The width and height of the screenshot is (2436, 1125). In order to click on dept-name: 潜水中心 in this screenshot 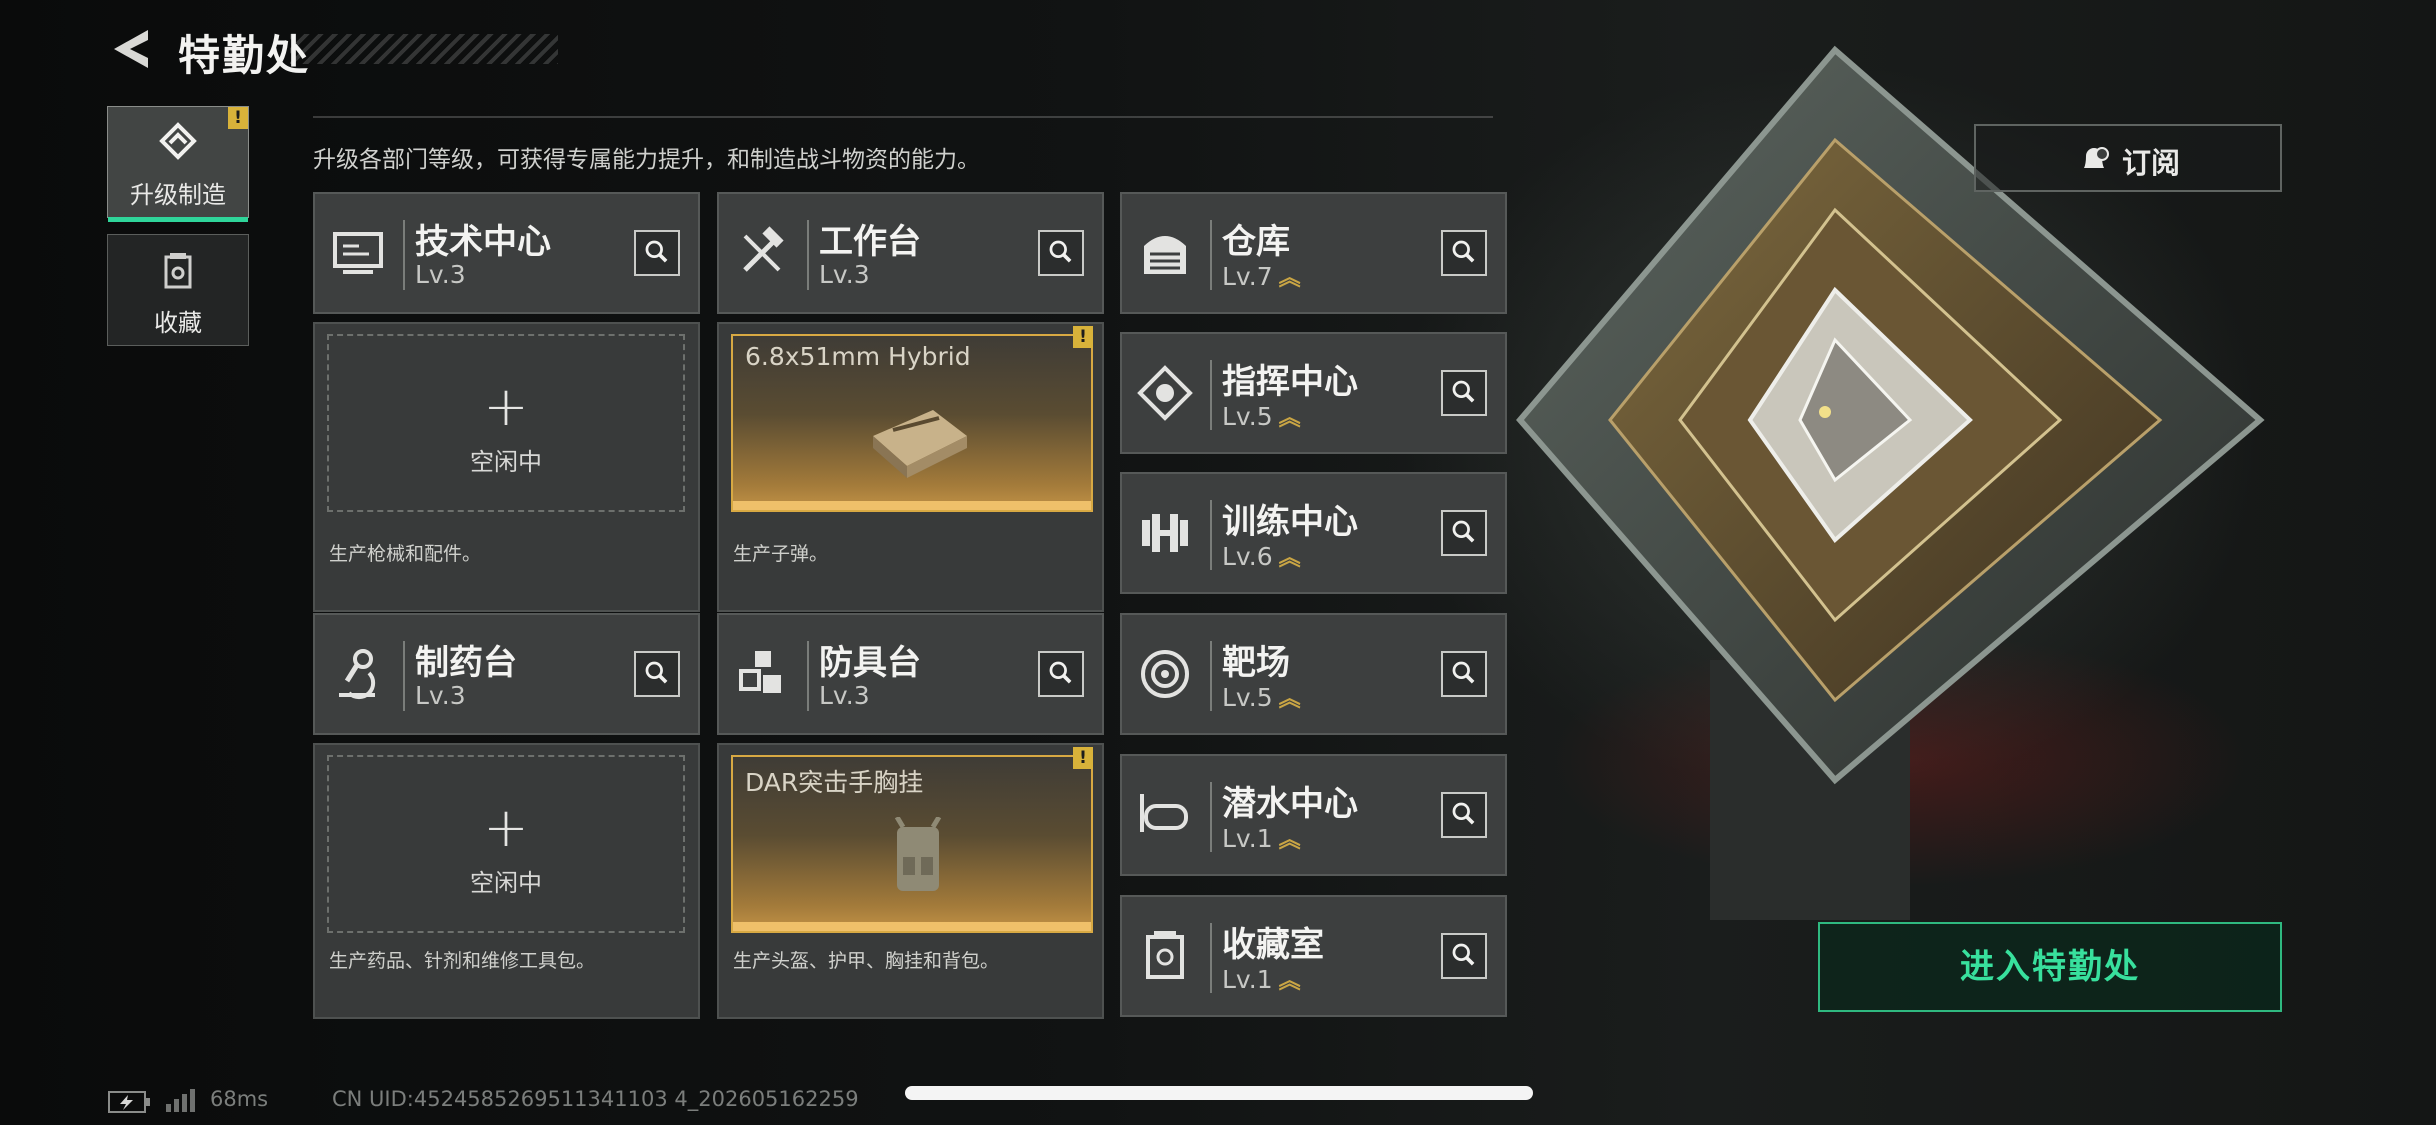, I will do `click(1290, 804)`.